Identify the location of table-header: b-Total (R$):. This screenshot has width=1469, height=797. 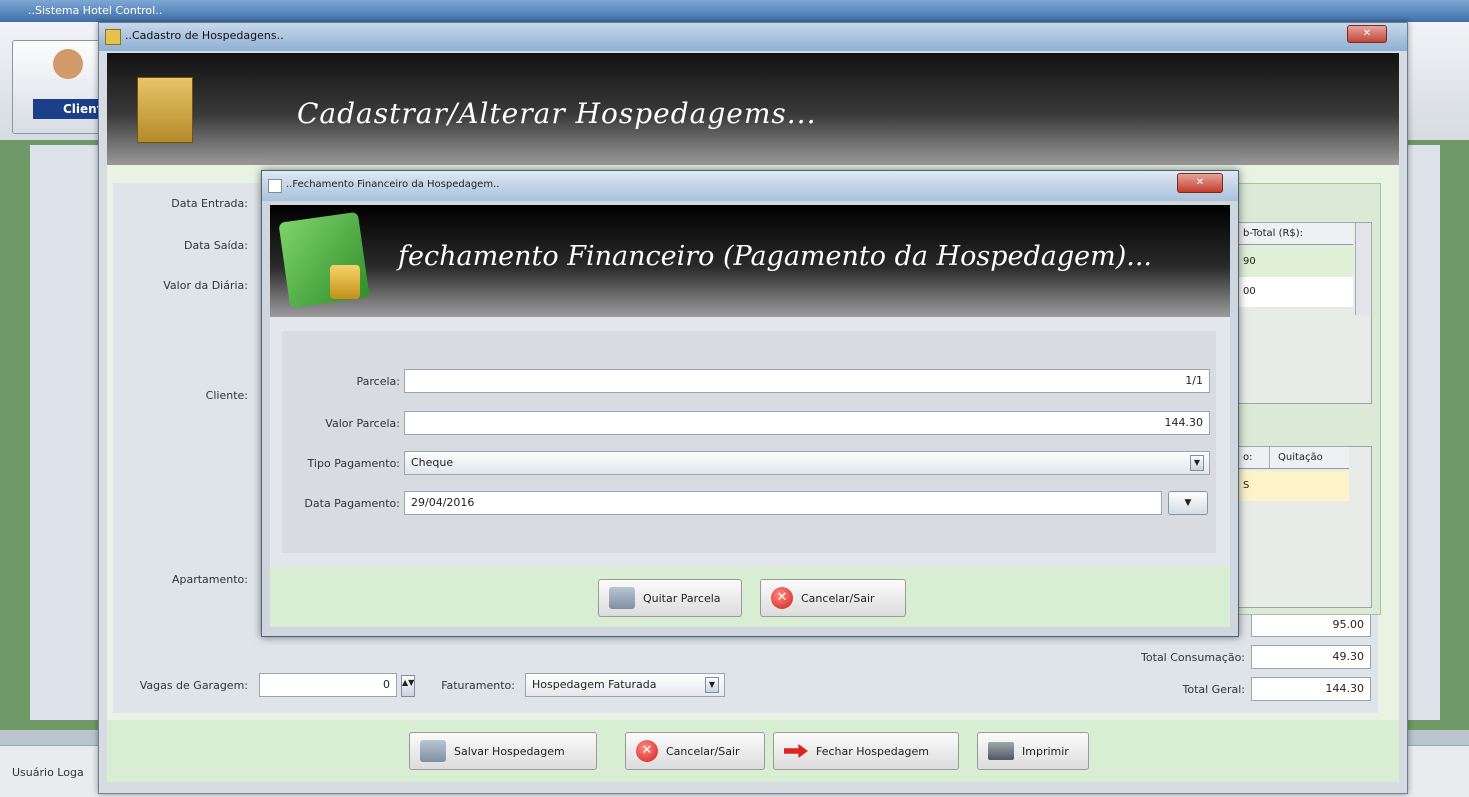
(1296, 234).